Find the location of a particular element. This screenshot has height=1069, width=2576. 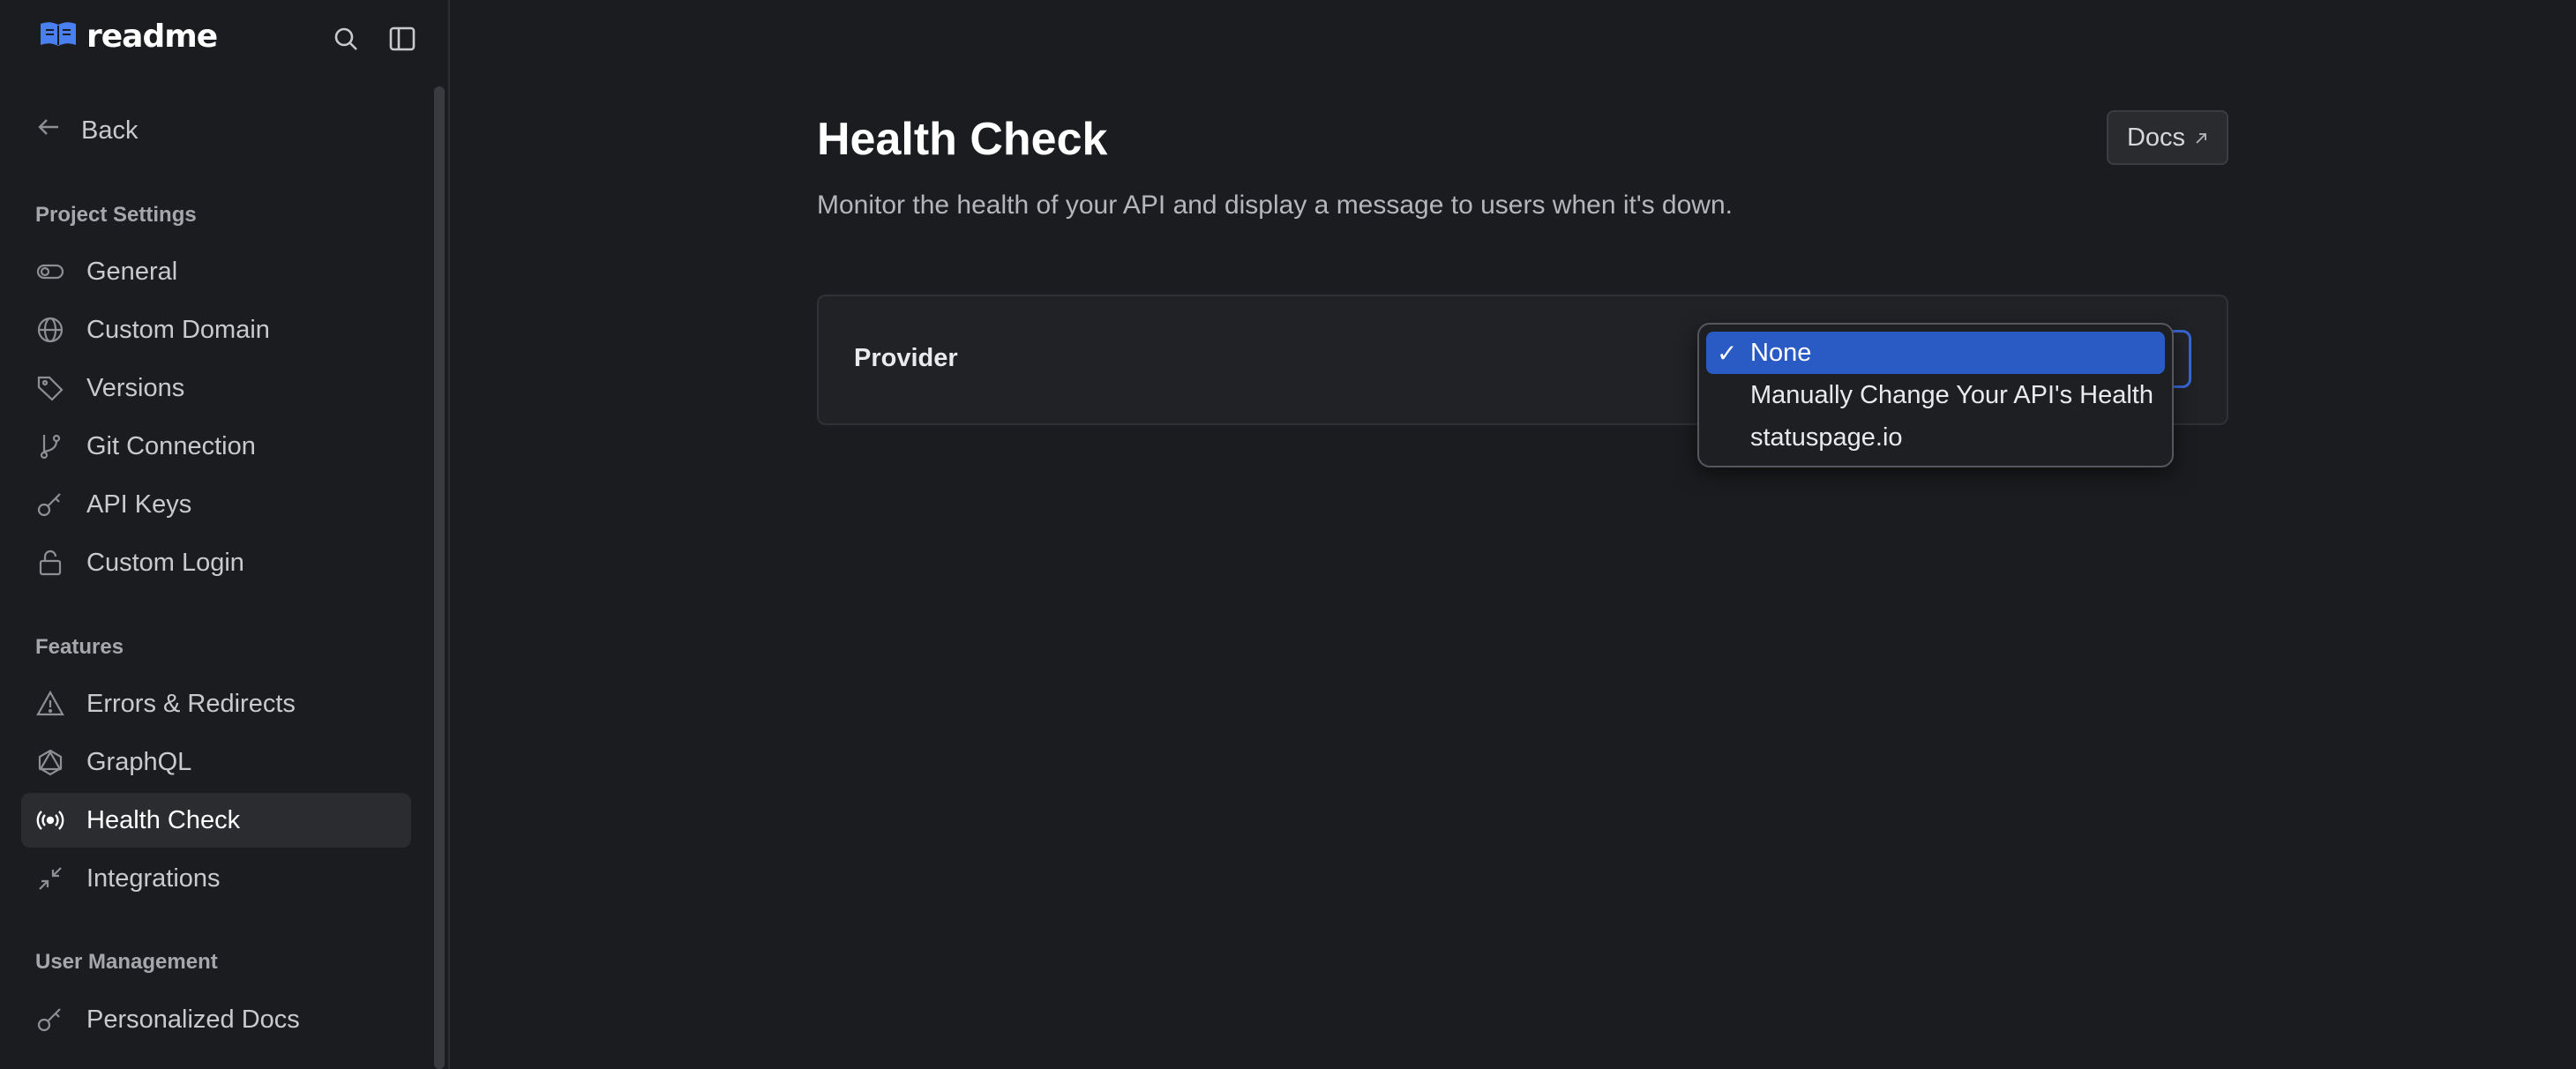

sidebar-item-errors-redirects: Errors & Redirects is located at coordinates (216, 704).